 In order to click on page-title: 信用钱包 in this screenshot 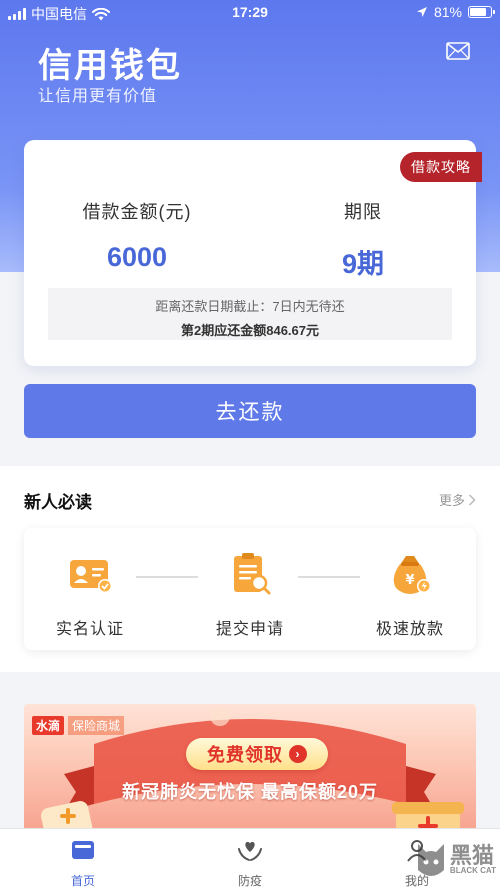, I will do `click(110, 66)`.